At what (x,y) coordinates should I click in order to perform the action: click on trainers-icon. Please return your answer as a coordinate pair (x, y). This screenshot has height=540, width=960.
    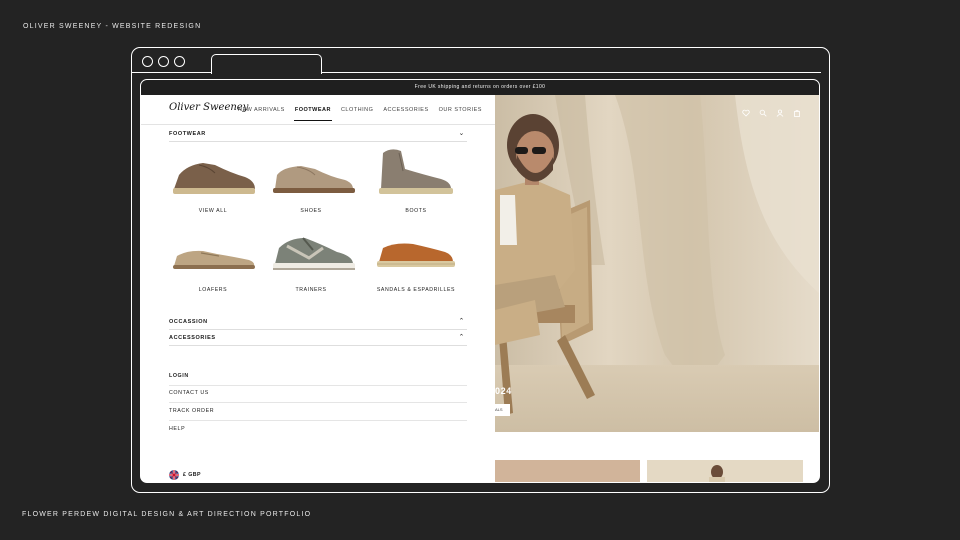
    Looking at the image, I should click on (314, 253).